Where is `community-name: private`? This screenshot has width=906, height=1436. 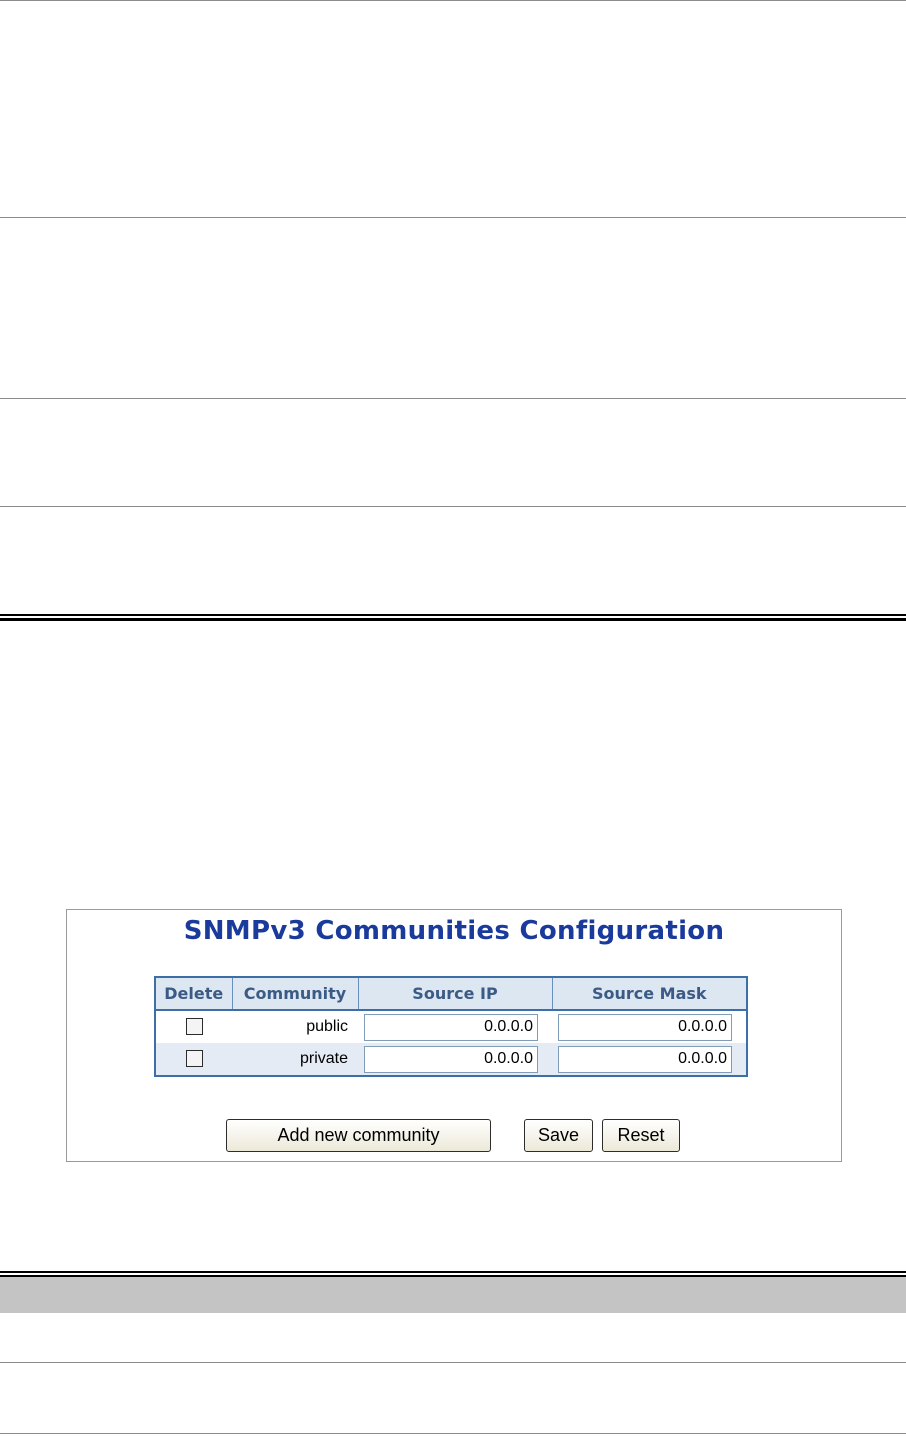 community-name: private is located at coordinates (295, 1059).